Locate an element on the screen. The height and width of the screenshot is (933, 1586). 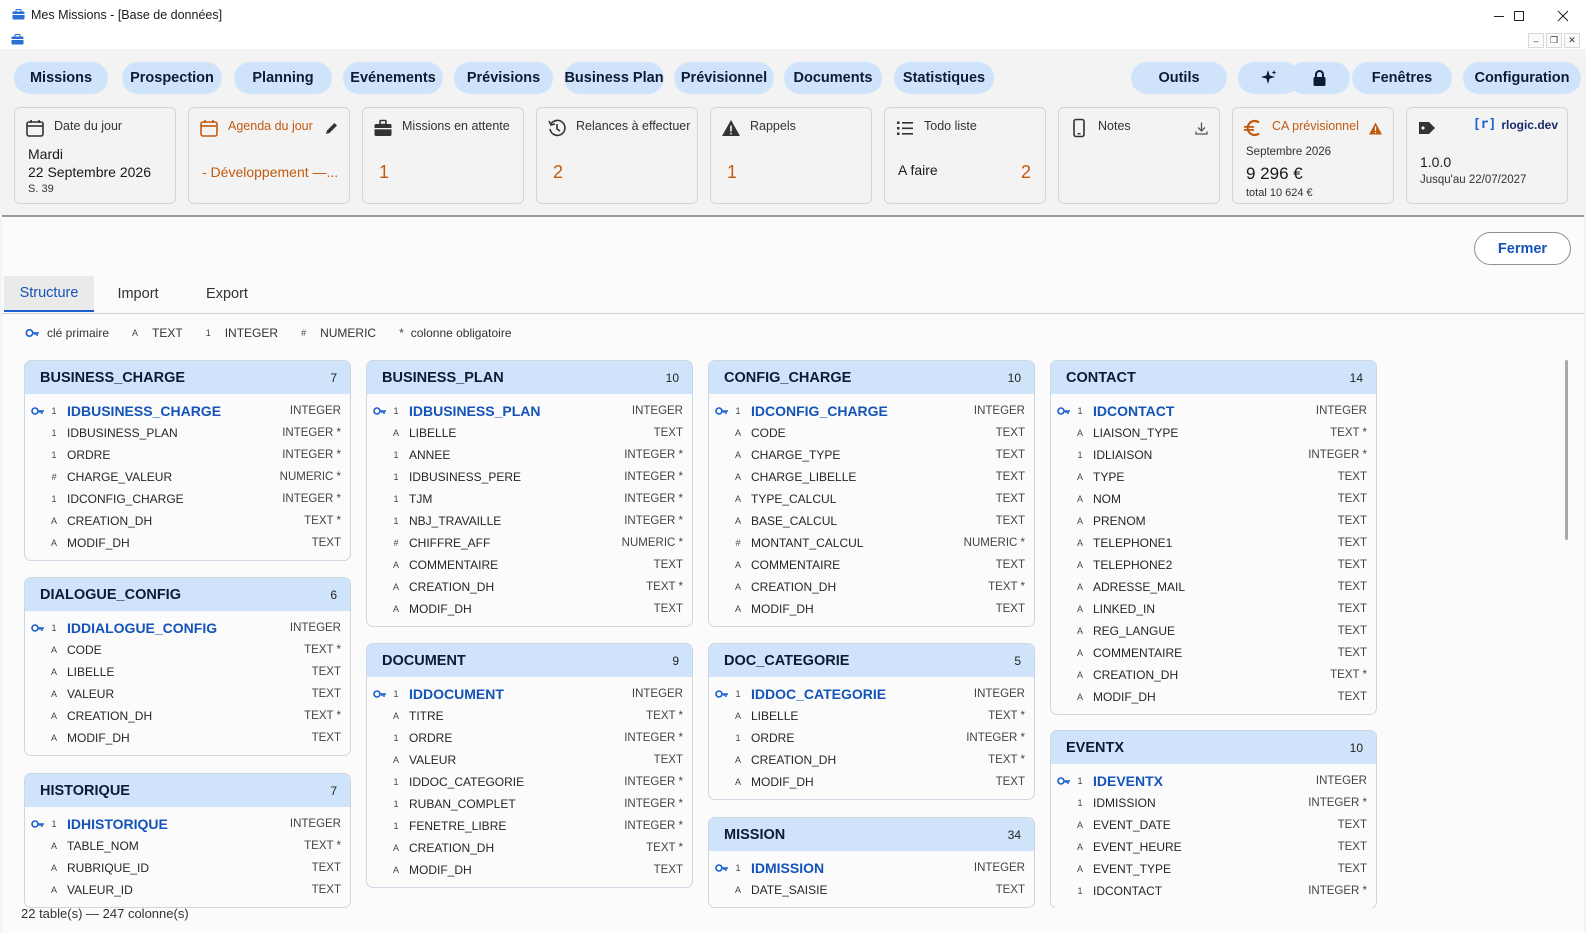
column-row: A DATE_SAISIE TEXT is located at coordinates (871, 890).